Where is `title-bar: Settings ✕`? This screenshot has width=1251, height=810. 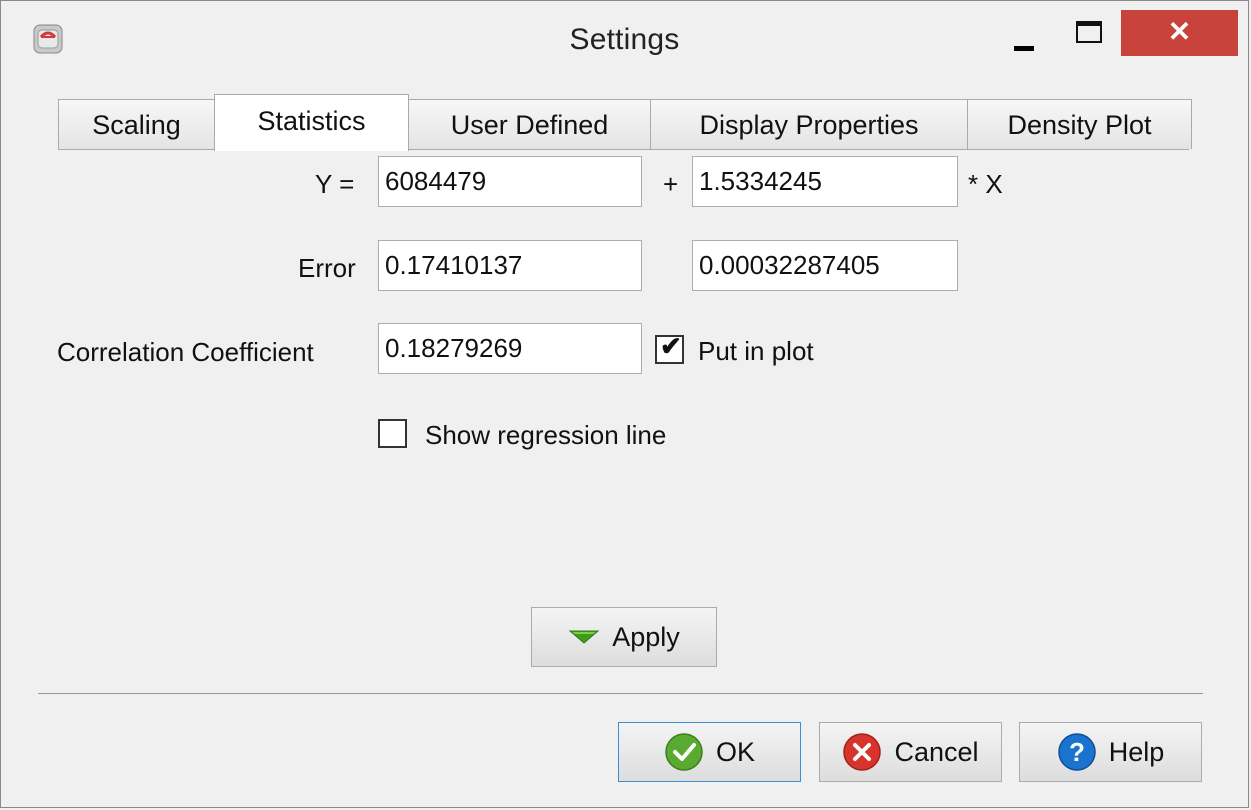
title-bar: Settings ✕ is located at coordinates (624, 47).